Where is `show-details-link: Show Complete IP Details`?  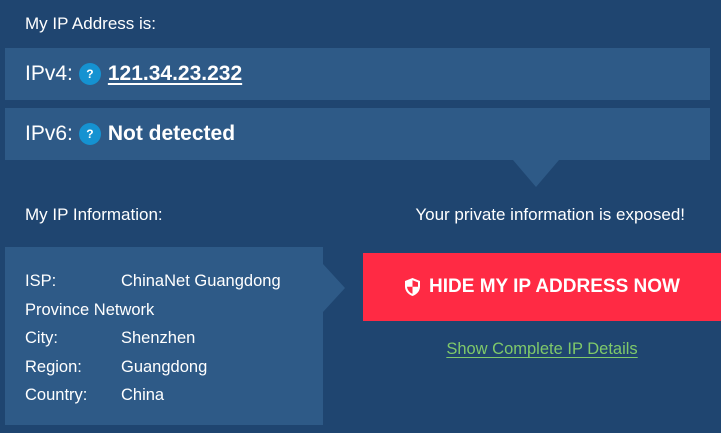 show-details-link: Show Complete IP Details is located at coordinates (542, 349).